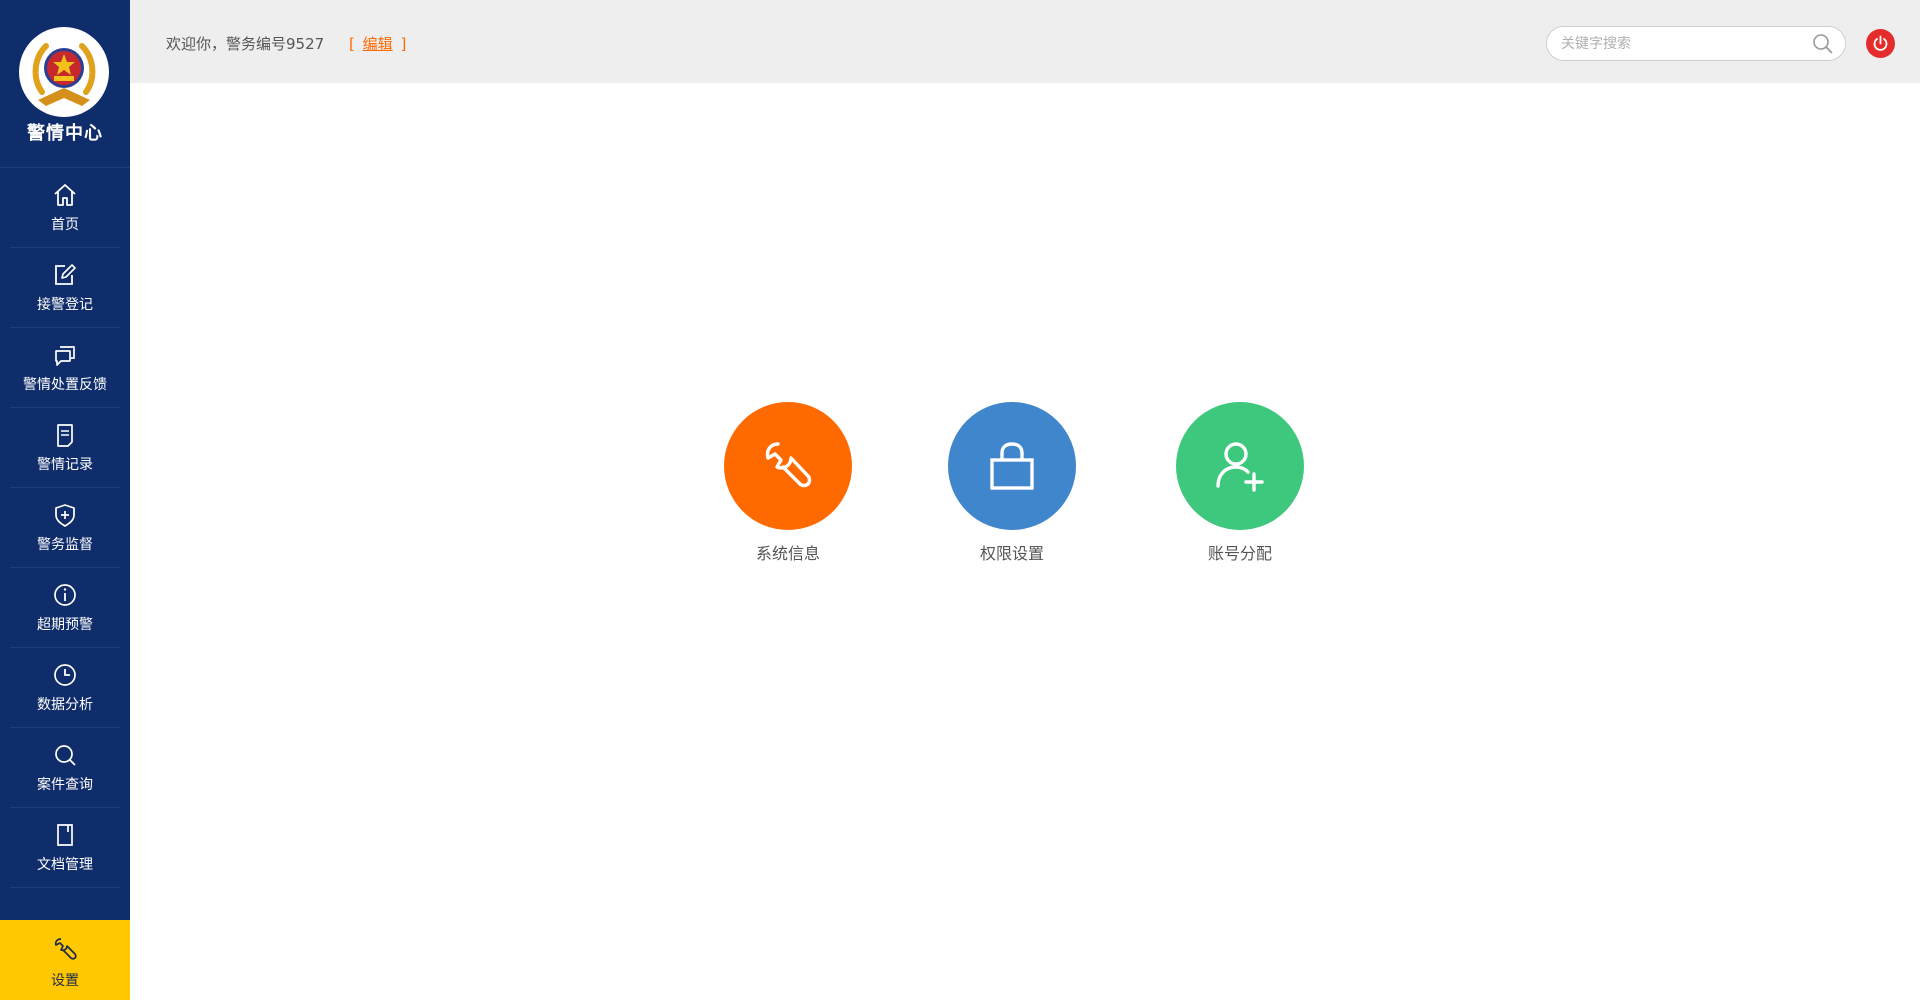 The image size is (1920, 1000). Describe the element at coordinates (64, 72) in the screenshot. I see `police-emblem-logo` at that location.